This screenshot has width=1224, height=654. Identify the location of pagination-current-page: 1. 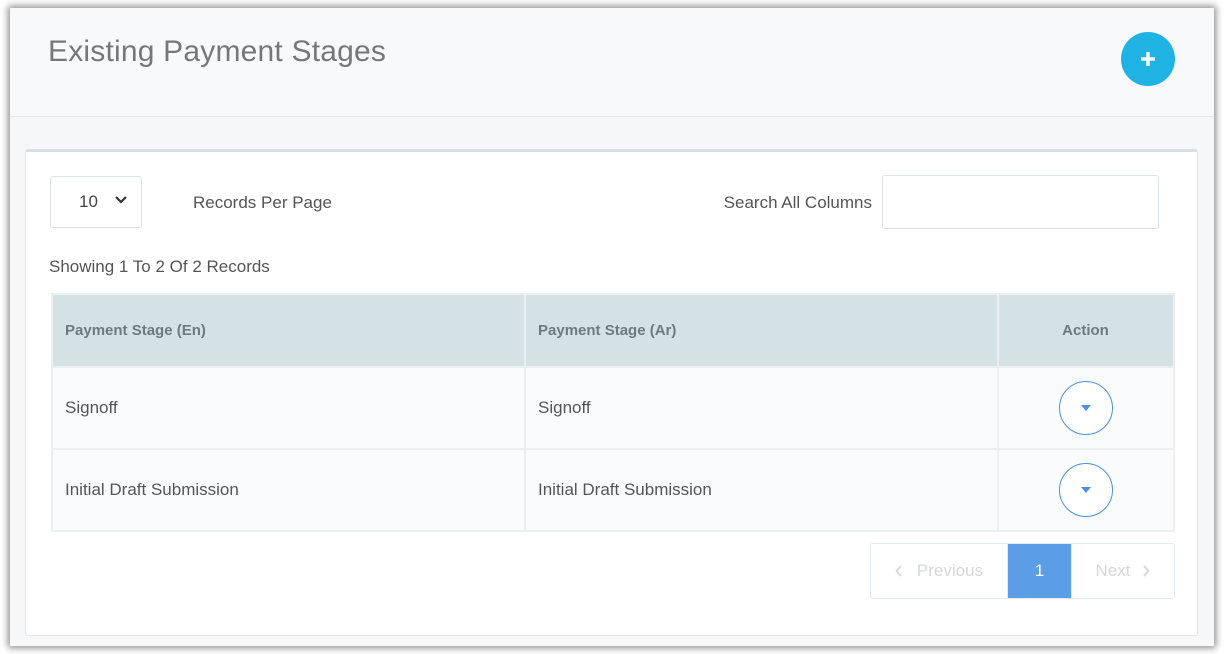
(1039, 570).